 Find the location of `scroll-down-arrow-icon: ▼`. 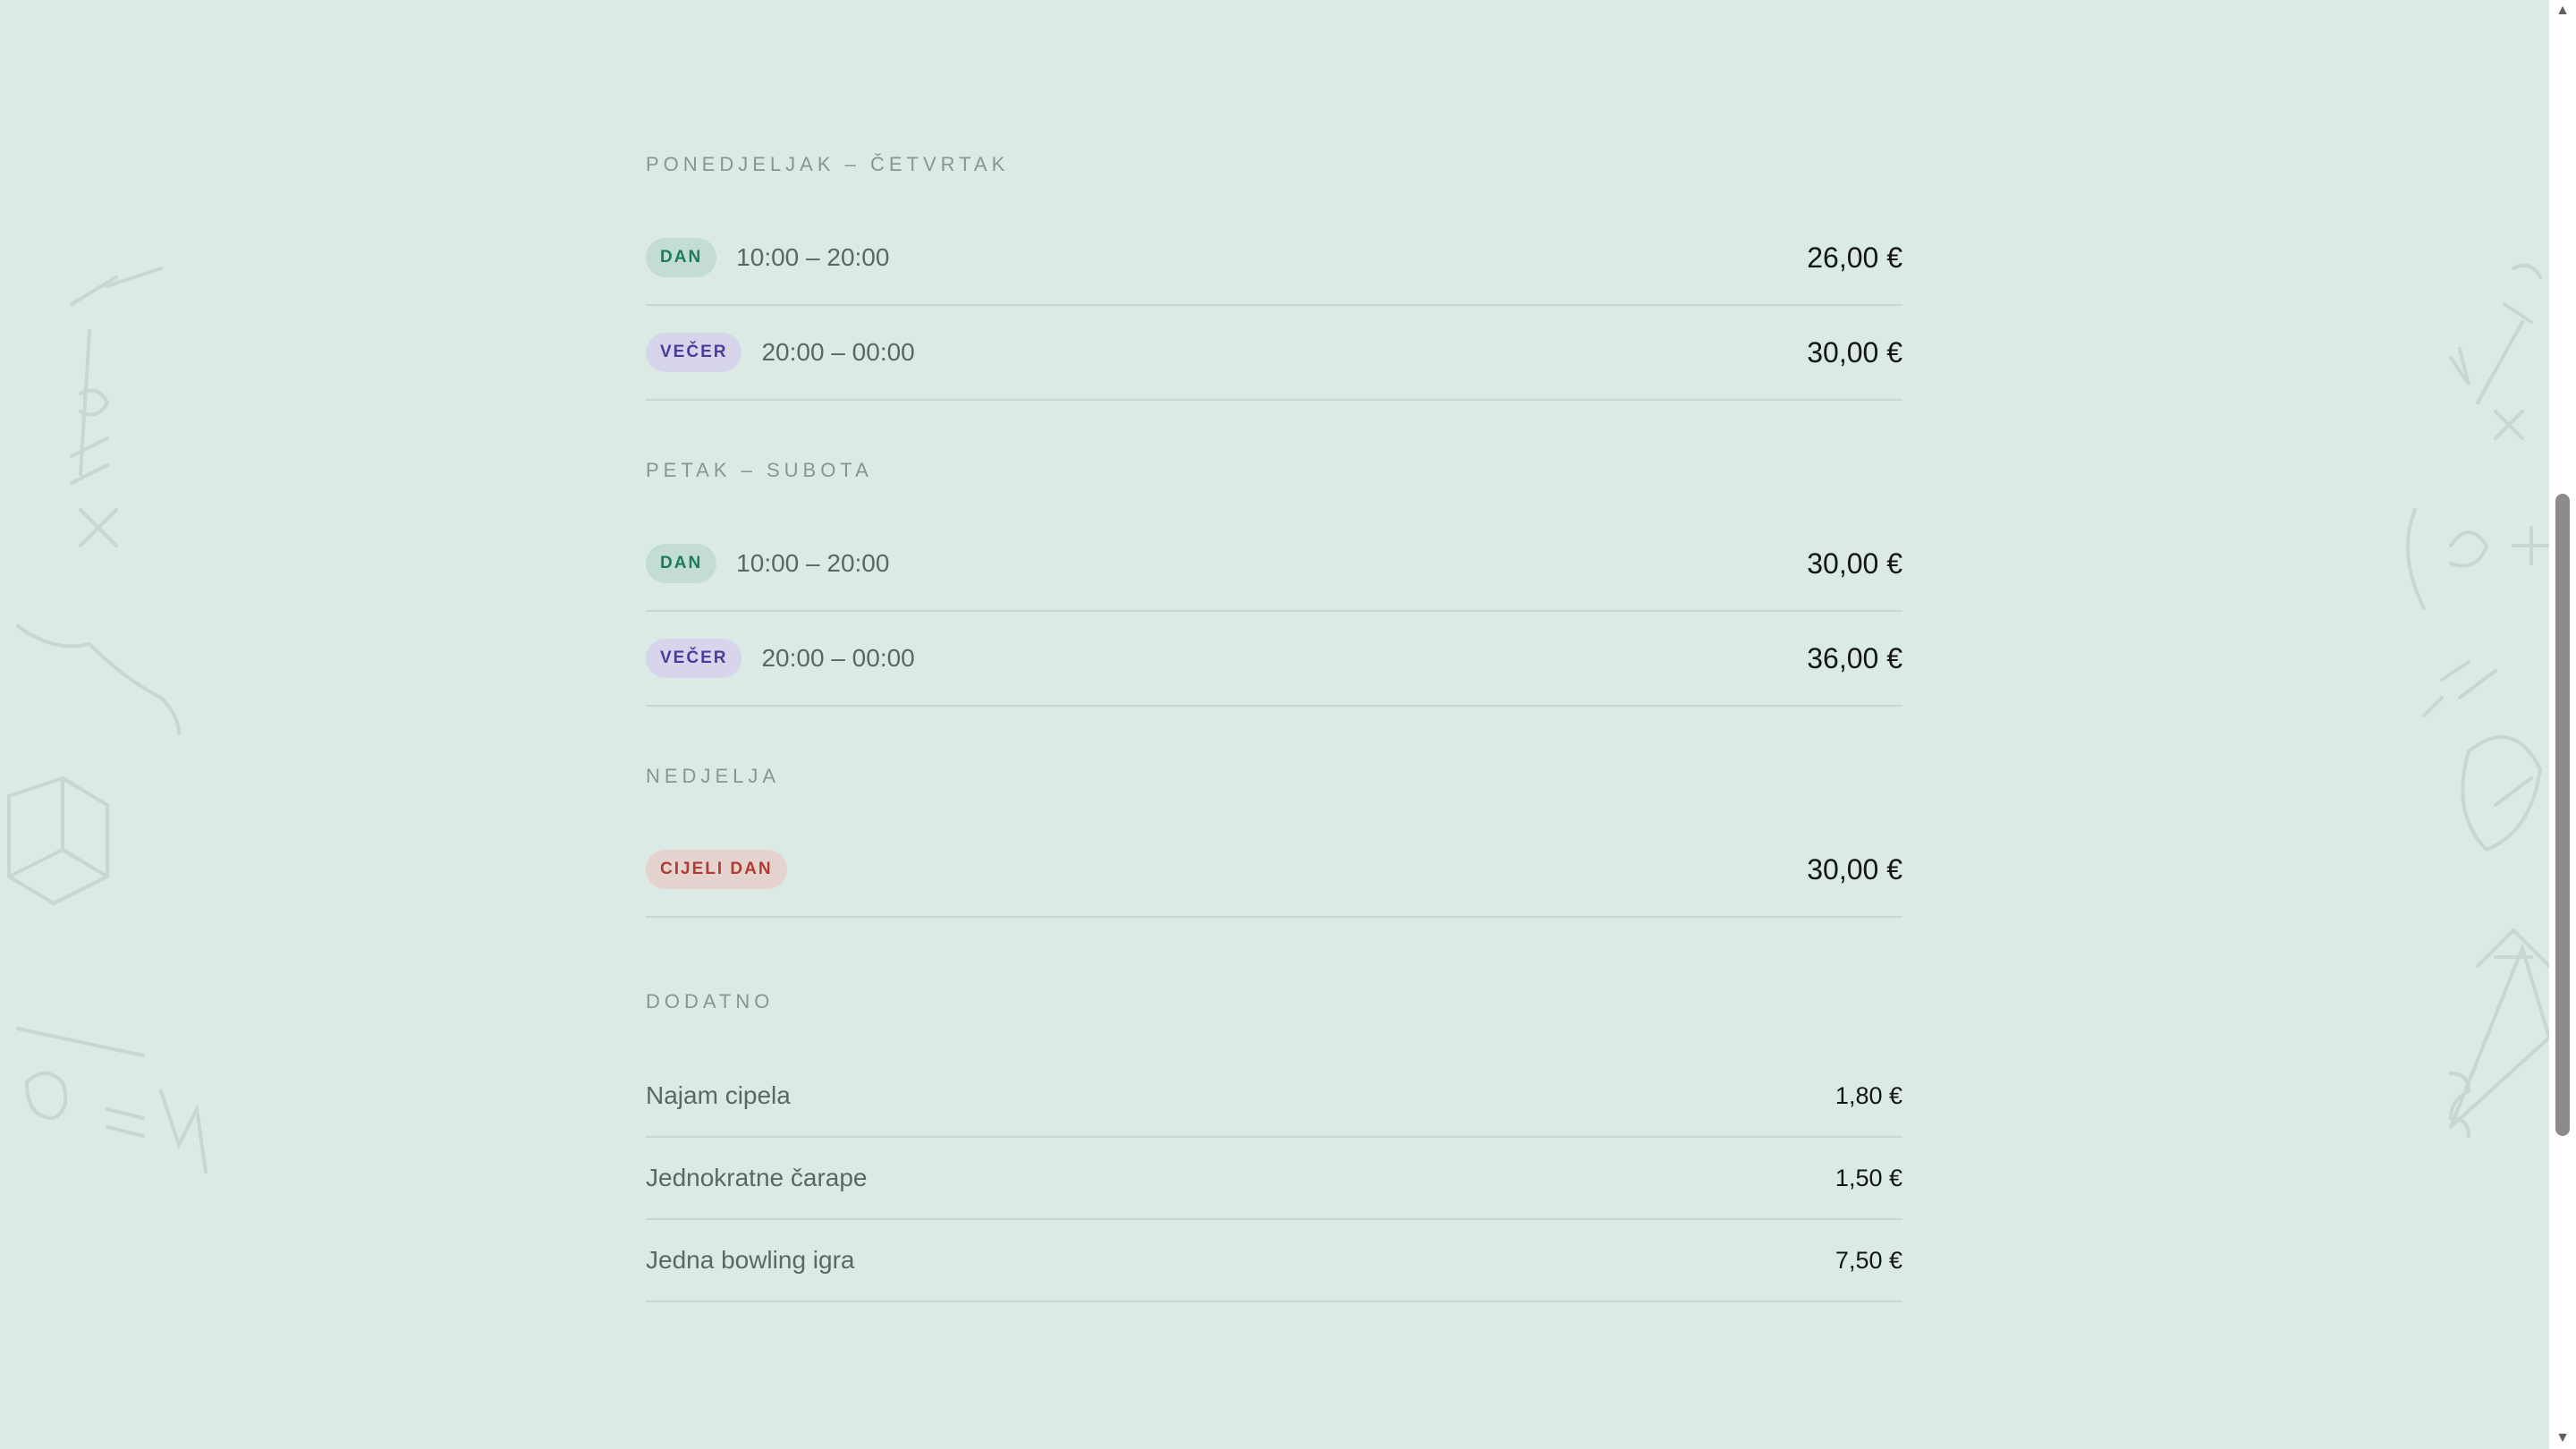

scroll-down-arrow-icon: ▼ is located at coordinates (2562, 1438).